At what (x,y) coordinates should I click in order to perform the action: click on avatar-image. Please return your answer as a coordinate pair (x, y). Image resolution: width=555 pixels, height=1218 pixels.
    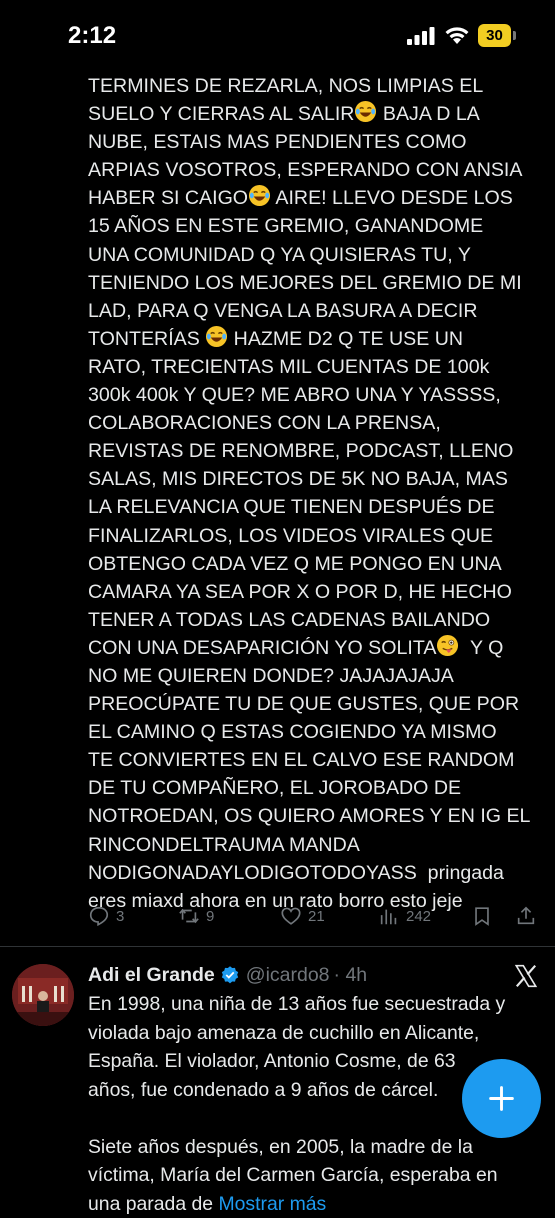
    Looking at the image, I should click on (43, 995).